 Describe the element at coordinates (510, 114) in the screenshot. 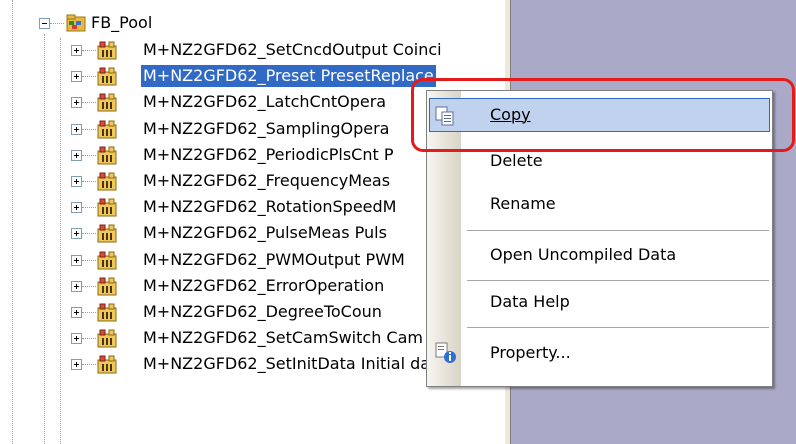

I see `menu-item-label: Copy` at that location.